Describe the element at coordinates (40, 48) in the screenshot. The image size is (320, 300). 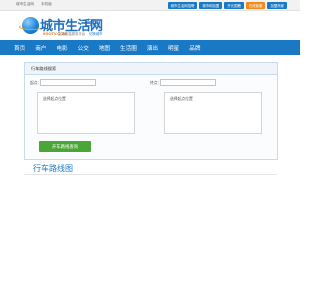
I see `nav-item-merchants: 商户` at that location.